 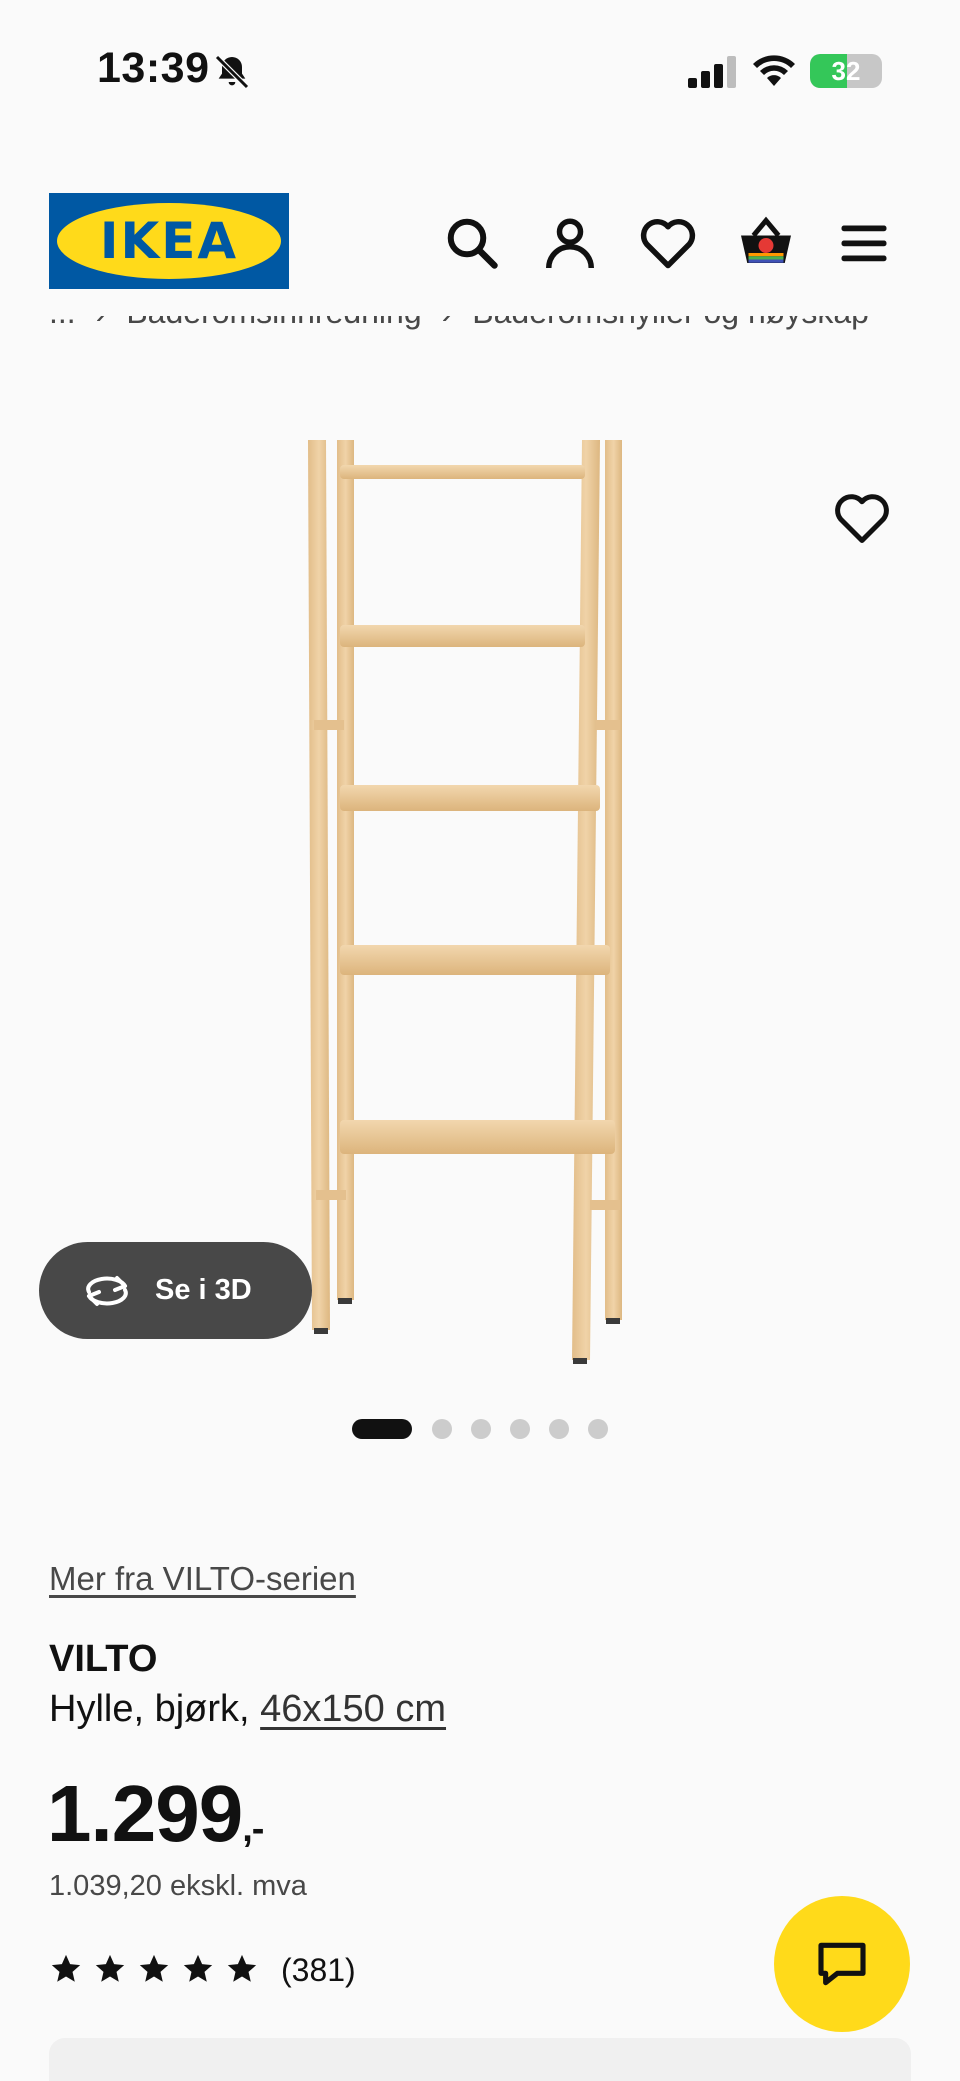 I want to click on shopping-basket-icon, so click(x=766, y=243).